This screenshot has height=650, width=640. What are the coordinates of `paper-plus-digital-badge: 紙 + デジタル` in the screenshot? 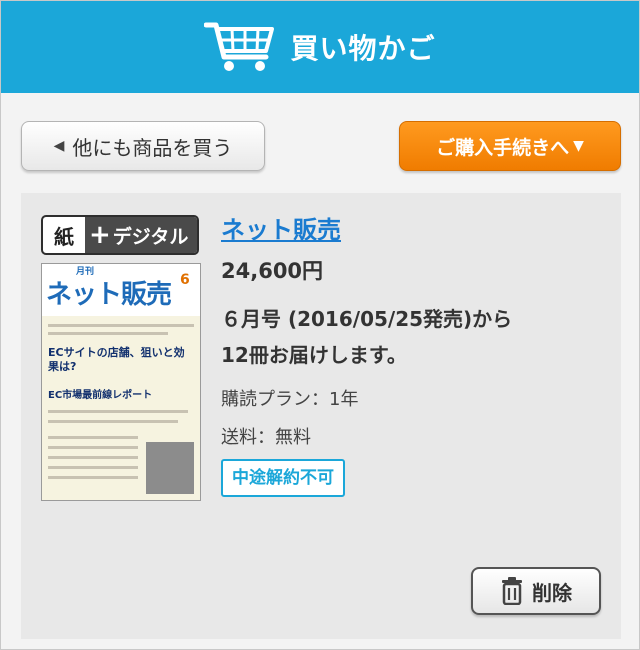 It's located at (120, 235).